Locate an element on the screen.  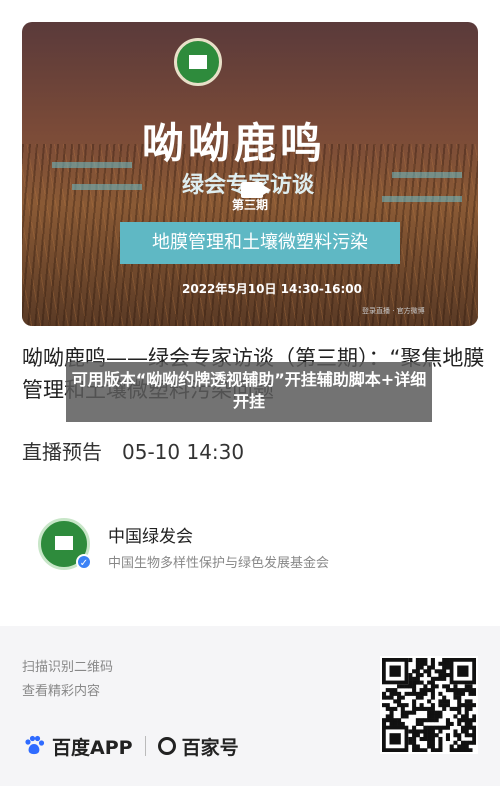
org-description: 中国生物多样性保护与绿色发展基金会 is located at coordinates (219, 563).